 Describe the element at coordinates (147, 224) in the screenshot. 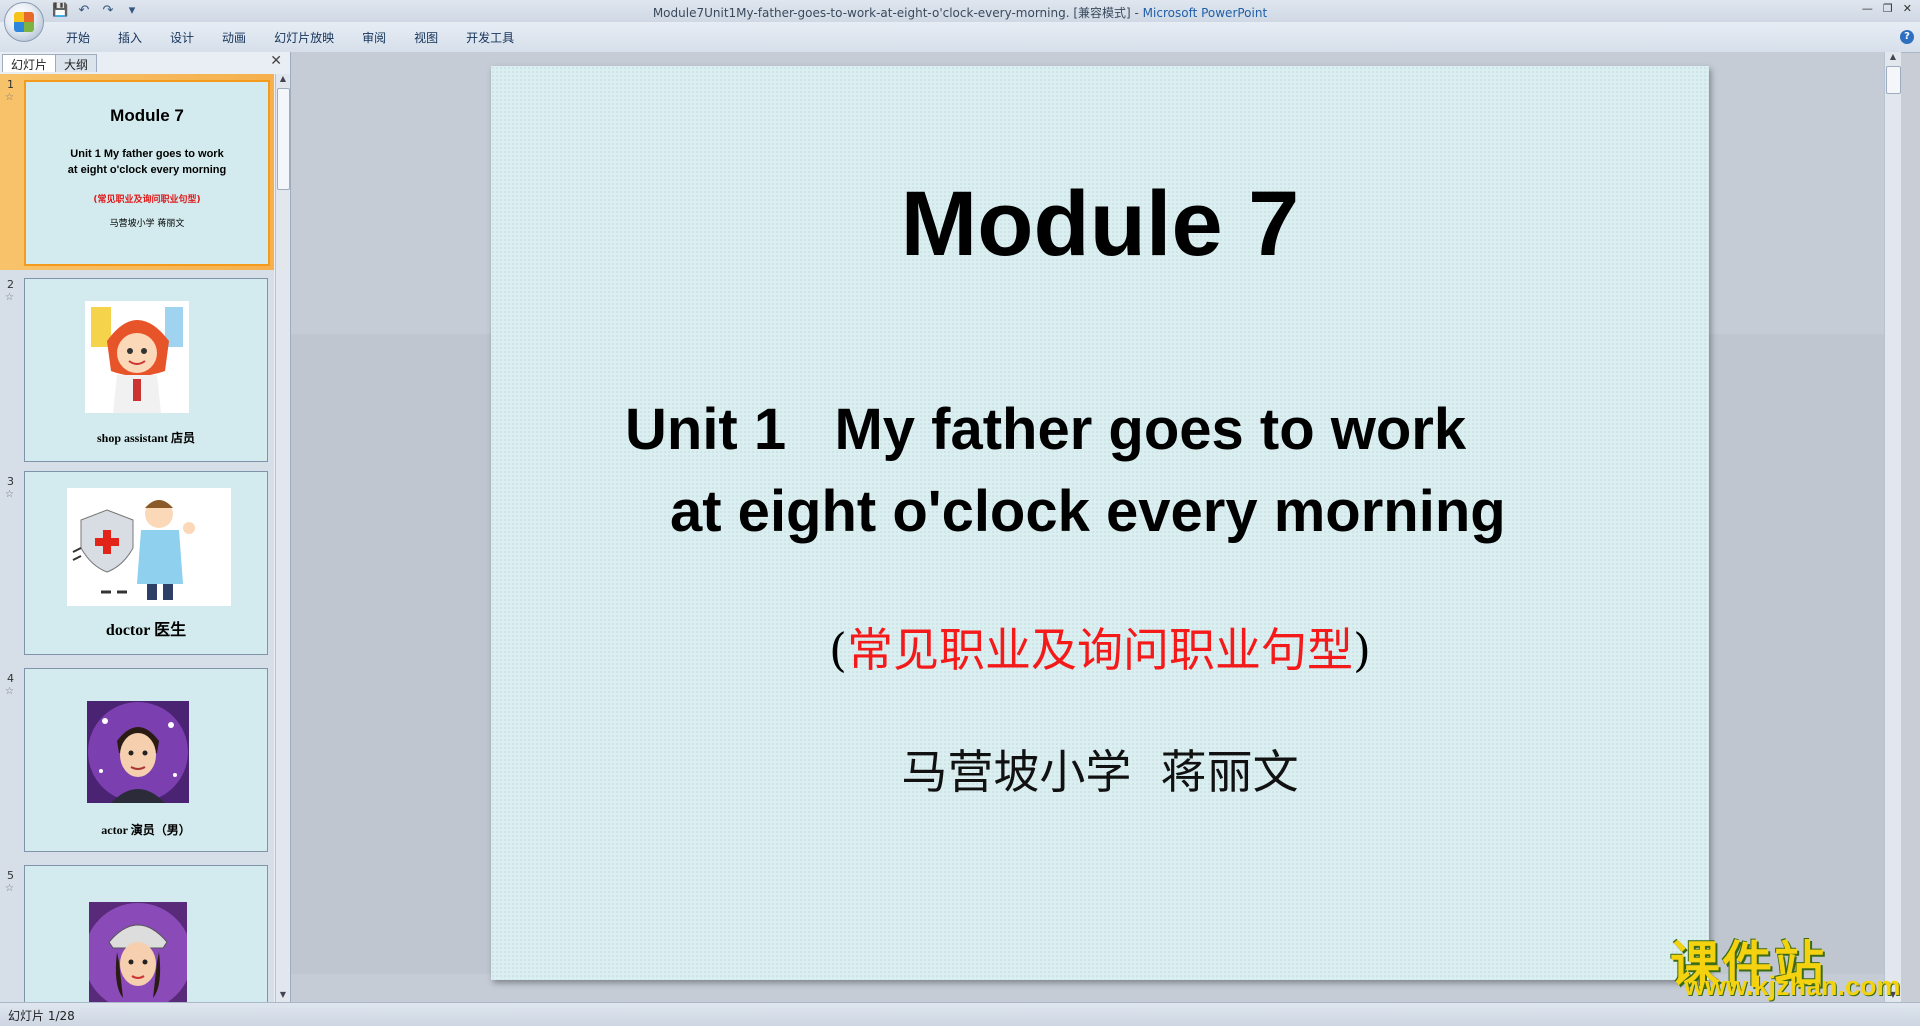

I see `thumbnail-author: 马营坡小学 蒋丽文` at that location.